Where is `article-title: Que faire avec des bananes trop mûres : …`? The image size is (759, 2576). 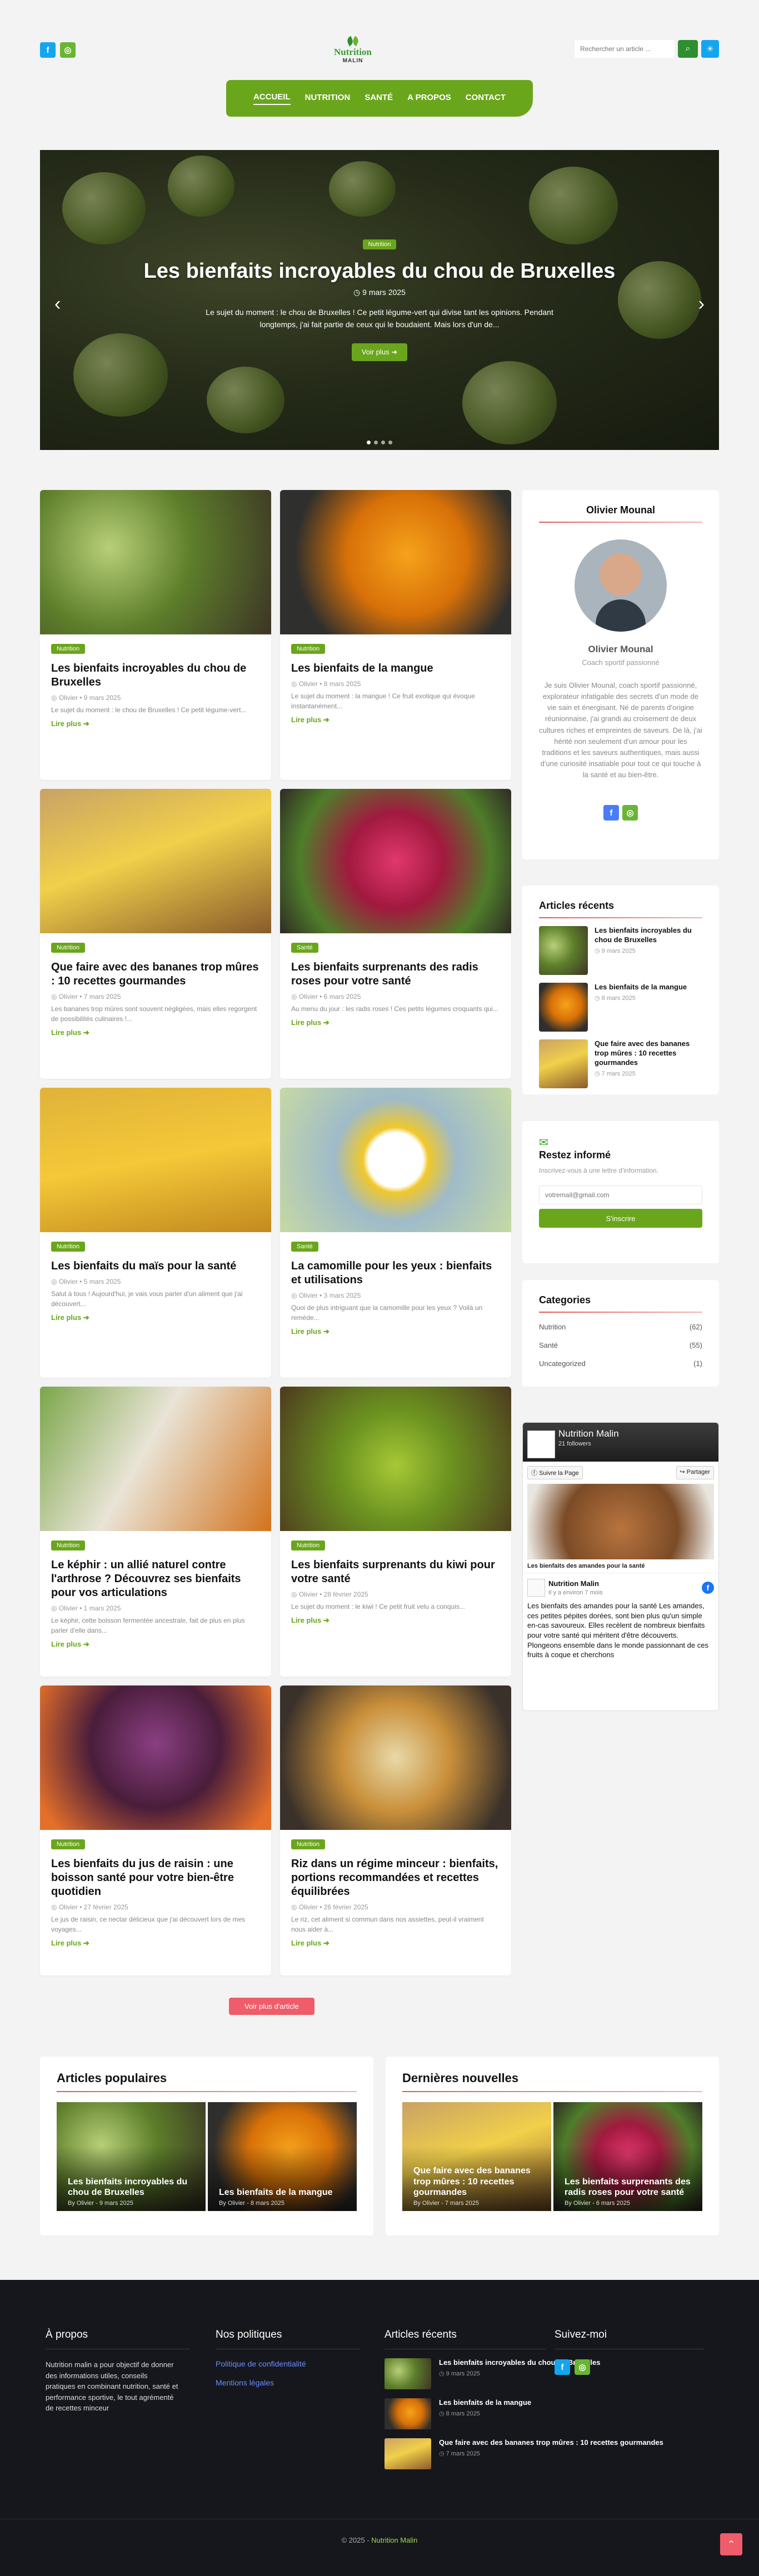
article-title: Que faire avec des bananes trop mûres : … is located at coordinates (155, 974).